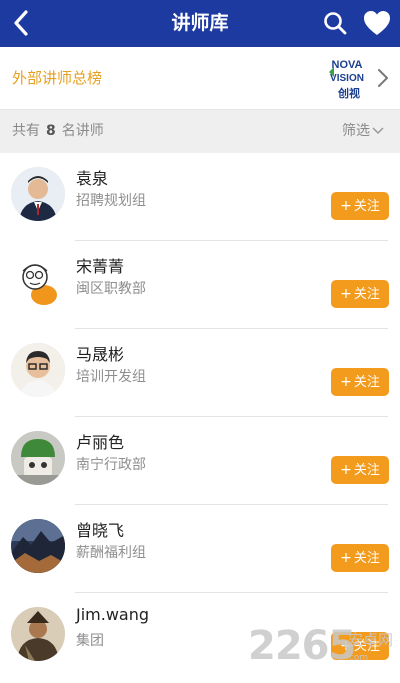 The image size is (400, 683). I want to click on heart-icon, so click(377, 23).